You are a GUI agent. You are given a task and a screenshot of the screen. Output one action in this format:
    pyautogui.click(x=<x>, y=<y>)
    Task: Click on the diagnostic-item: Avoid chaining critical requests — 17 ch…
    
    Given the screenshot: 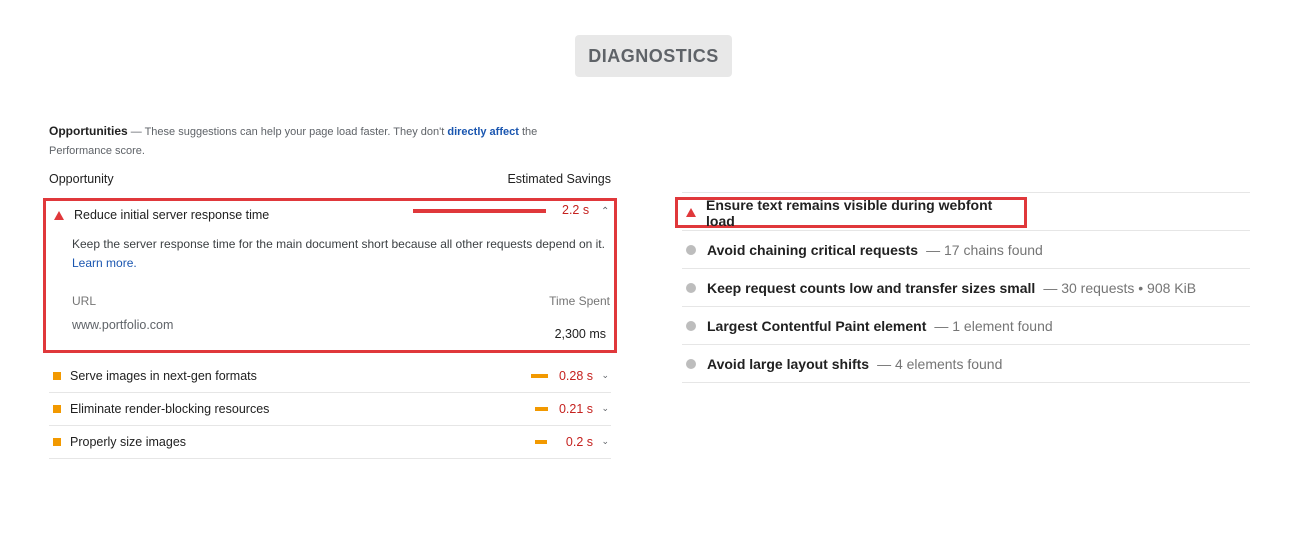 What is the action you would take?
    pyautogui.click(x=966, y=249)
    